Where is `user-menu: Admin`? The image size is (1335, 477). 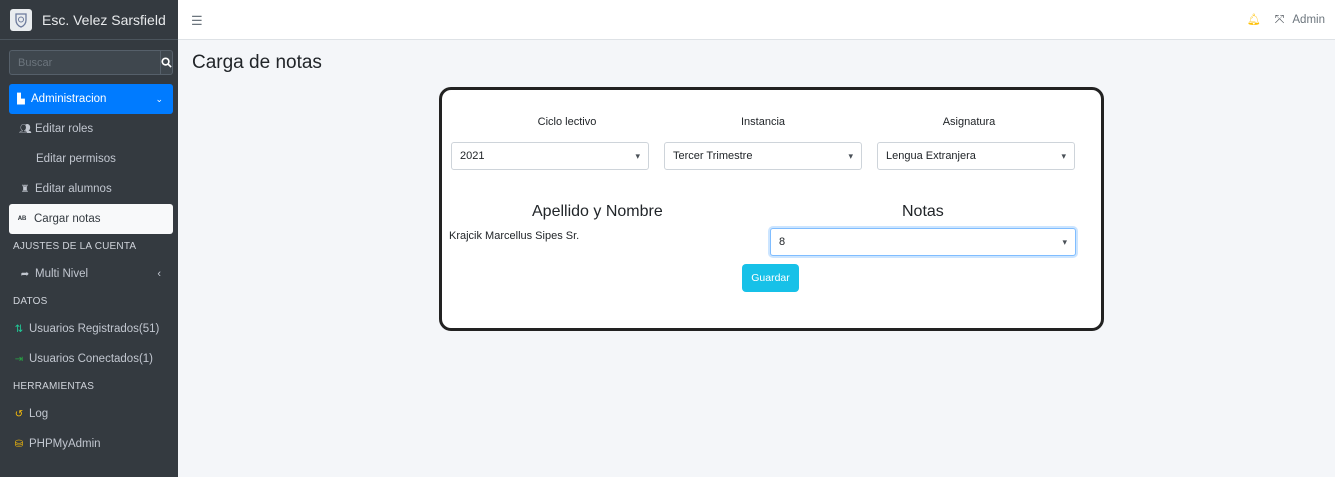 user-menu: Admin is located at coordinates (1308, 20).